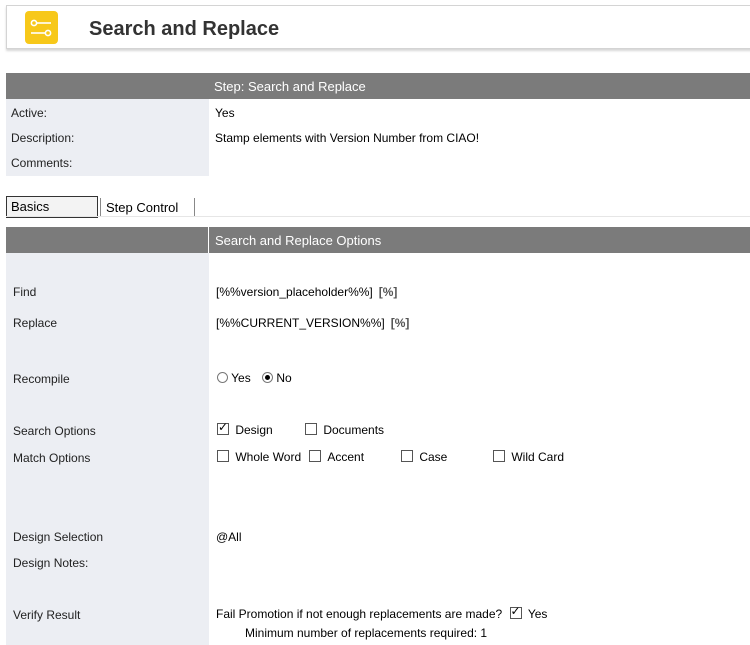 The image size is (750, 645). What do you see at coordinates (515, 611) in the screenshot?
I see `verify-yes-checkbox` at bounding box center [515, 611].